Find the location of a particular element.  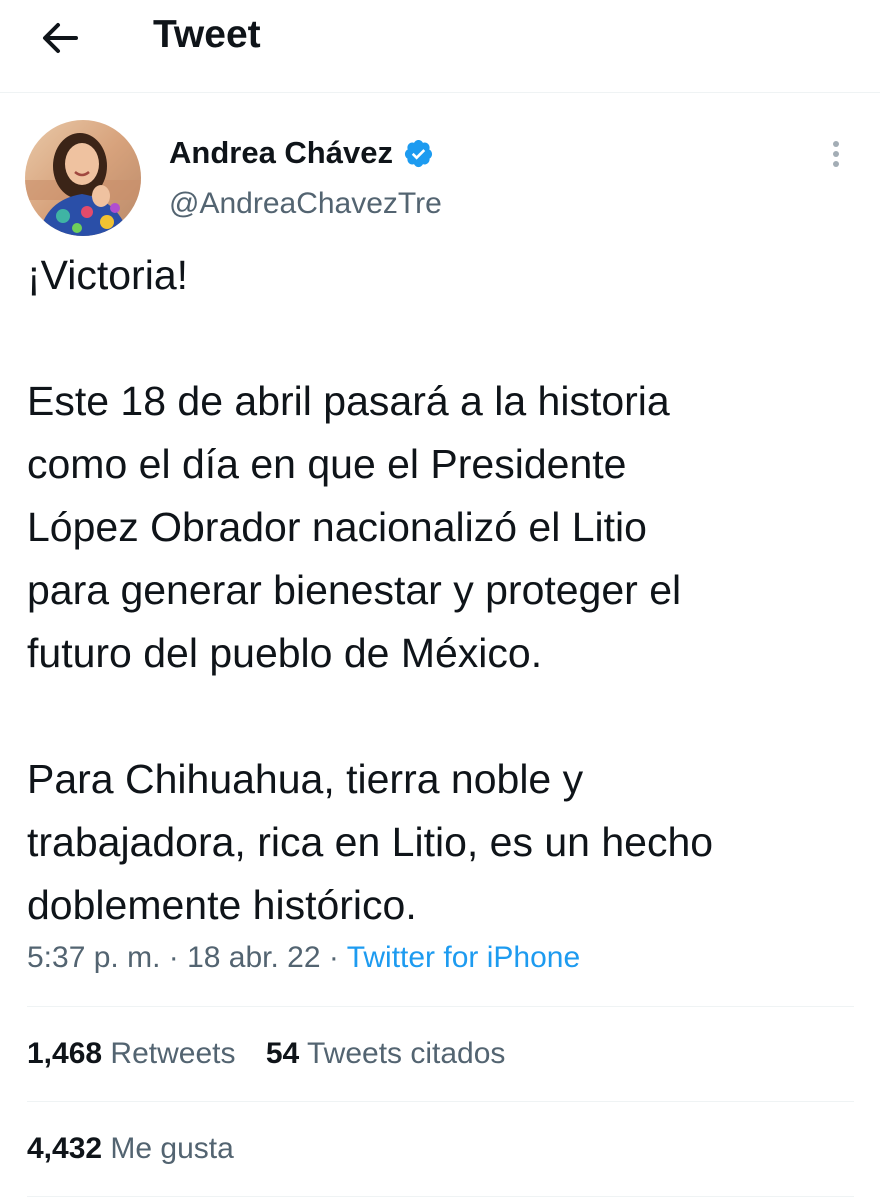

tweet-source-link: Twitter for iPhone is located at coordinates (463, 957).